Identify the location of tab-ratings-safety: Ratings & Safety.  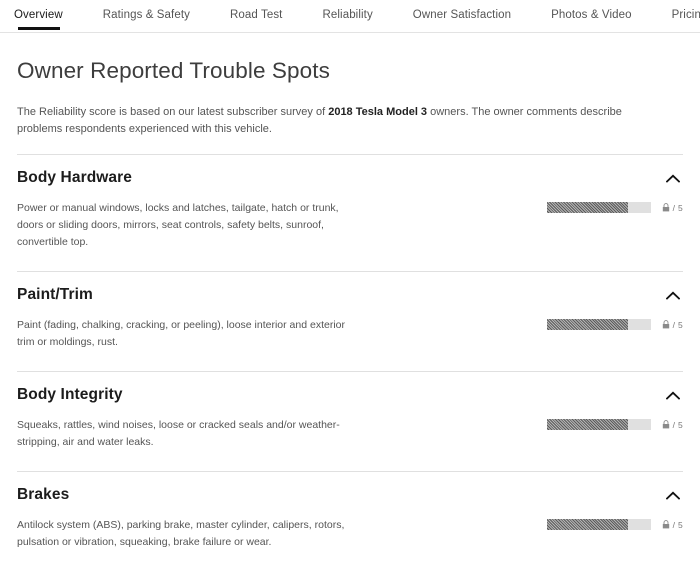
(146, 15).